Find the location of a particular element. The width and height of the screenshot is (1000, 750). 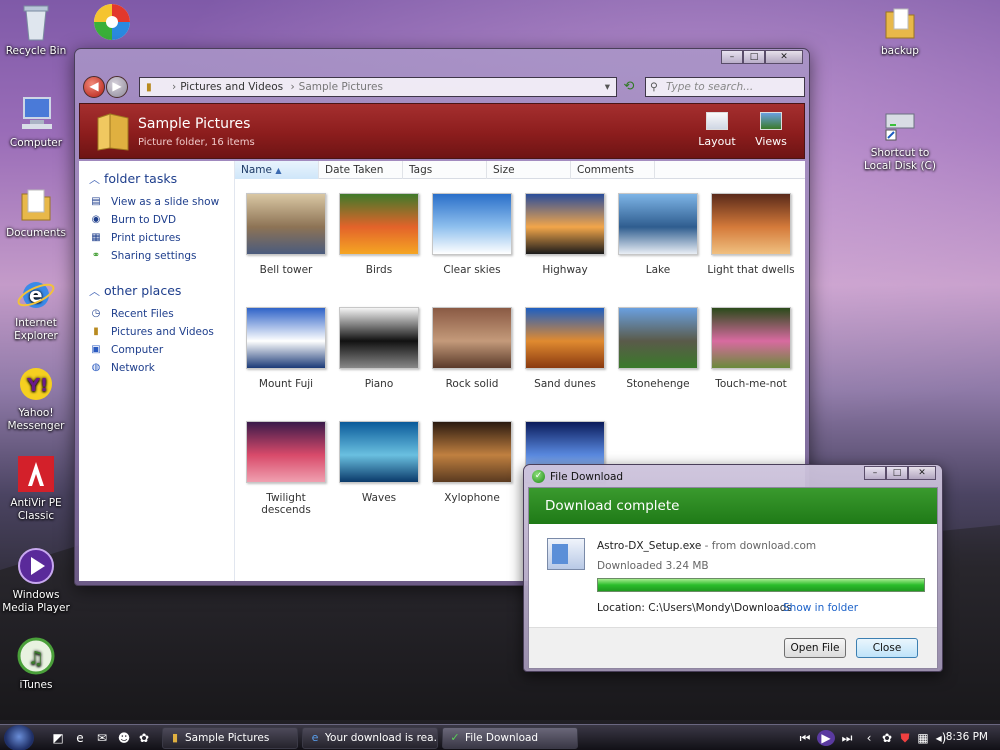

place-computer: ▣ Computer is located at coordinates (156, 350).